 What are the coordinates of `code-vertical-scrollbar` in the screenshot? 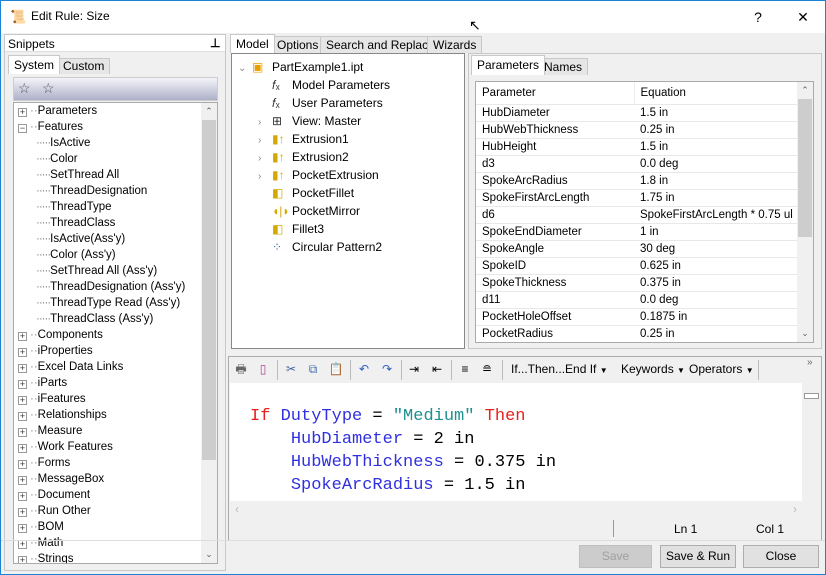 It's located at (811, 442).